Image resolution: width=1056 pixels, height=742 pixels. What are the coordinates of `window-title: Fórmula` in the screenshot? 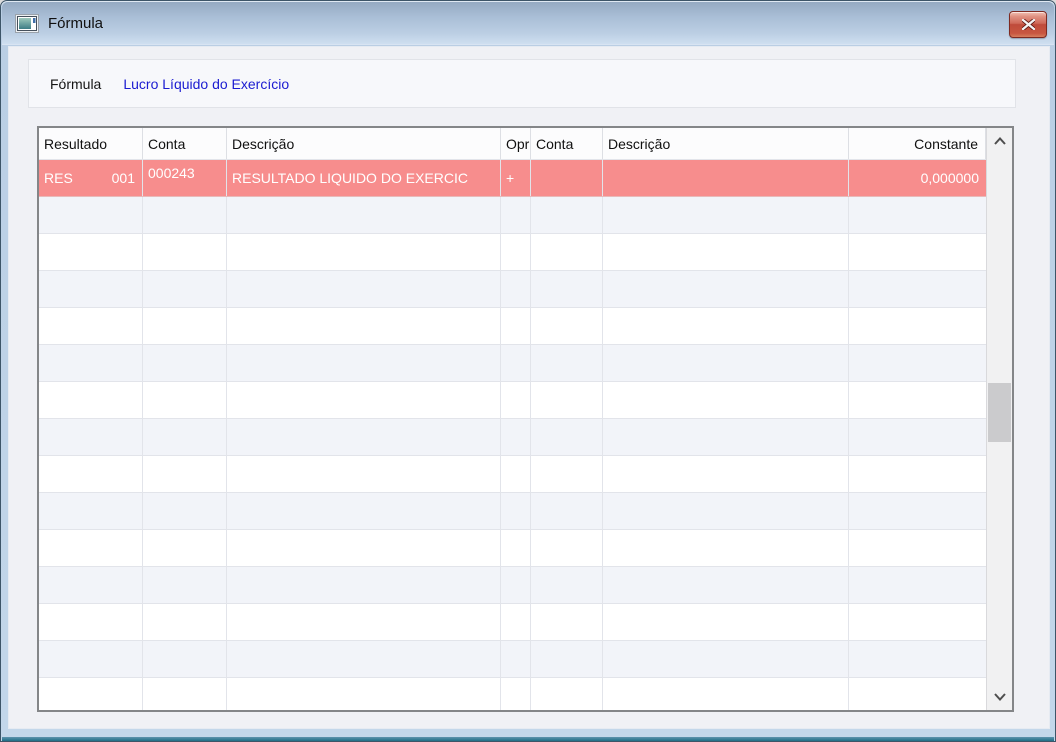 It's located at (76, 23).